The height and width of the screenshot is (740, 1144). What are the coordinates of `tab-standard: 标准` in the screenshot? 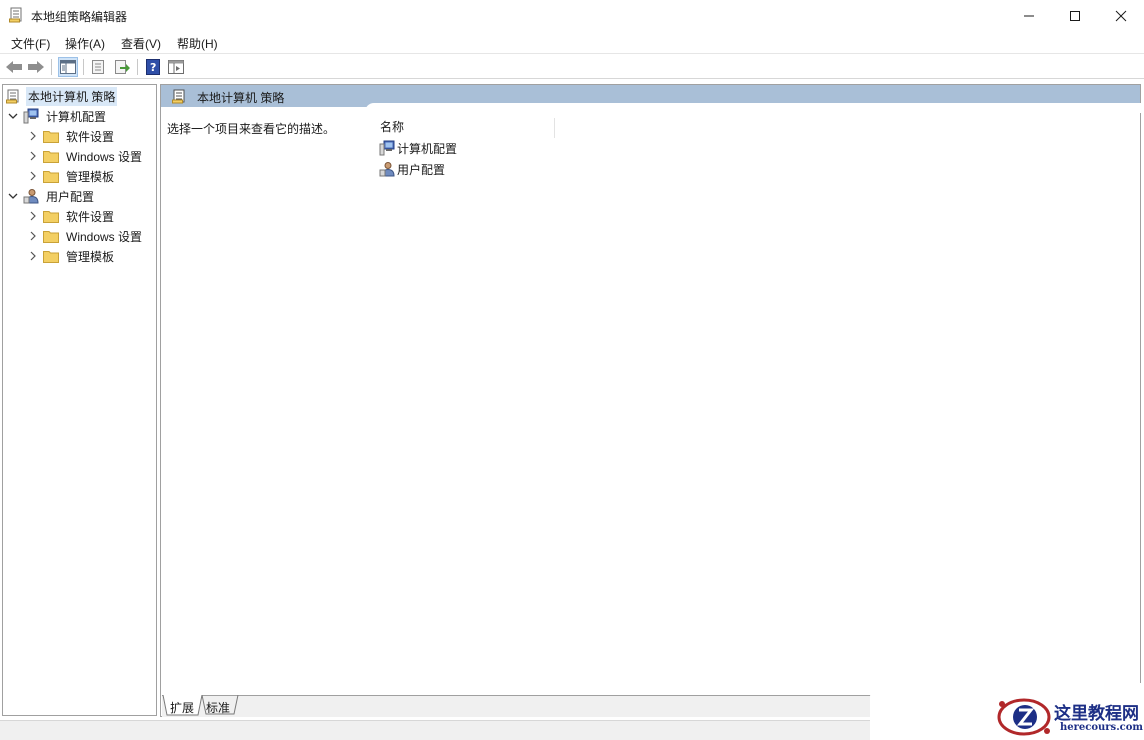 It's located at (218, 706).